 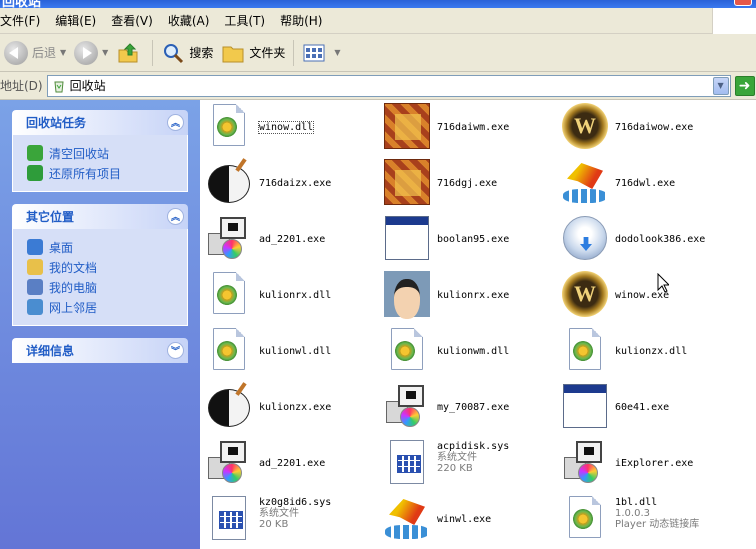 I want to click on go-button: ➜, so click(x=744, y=85).